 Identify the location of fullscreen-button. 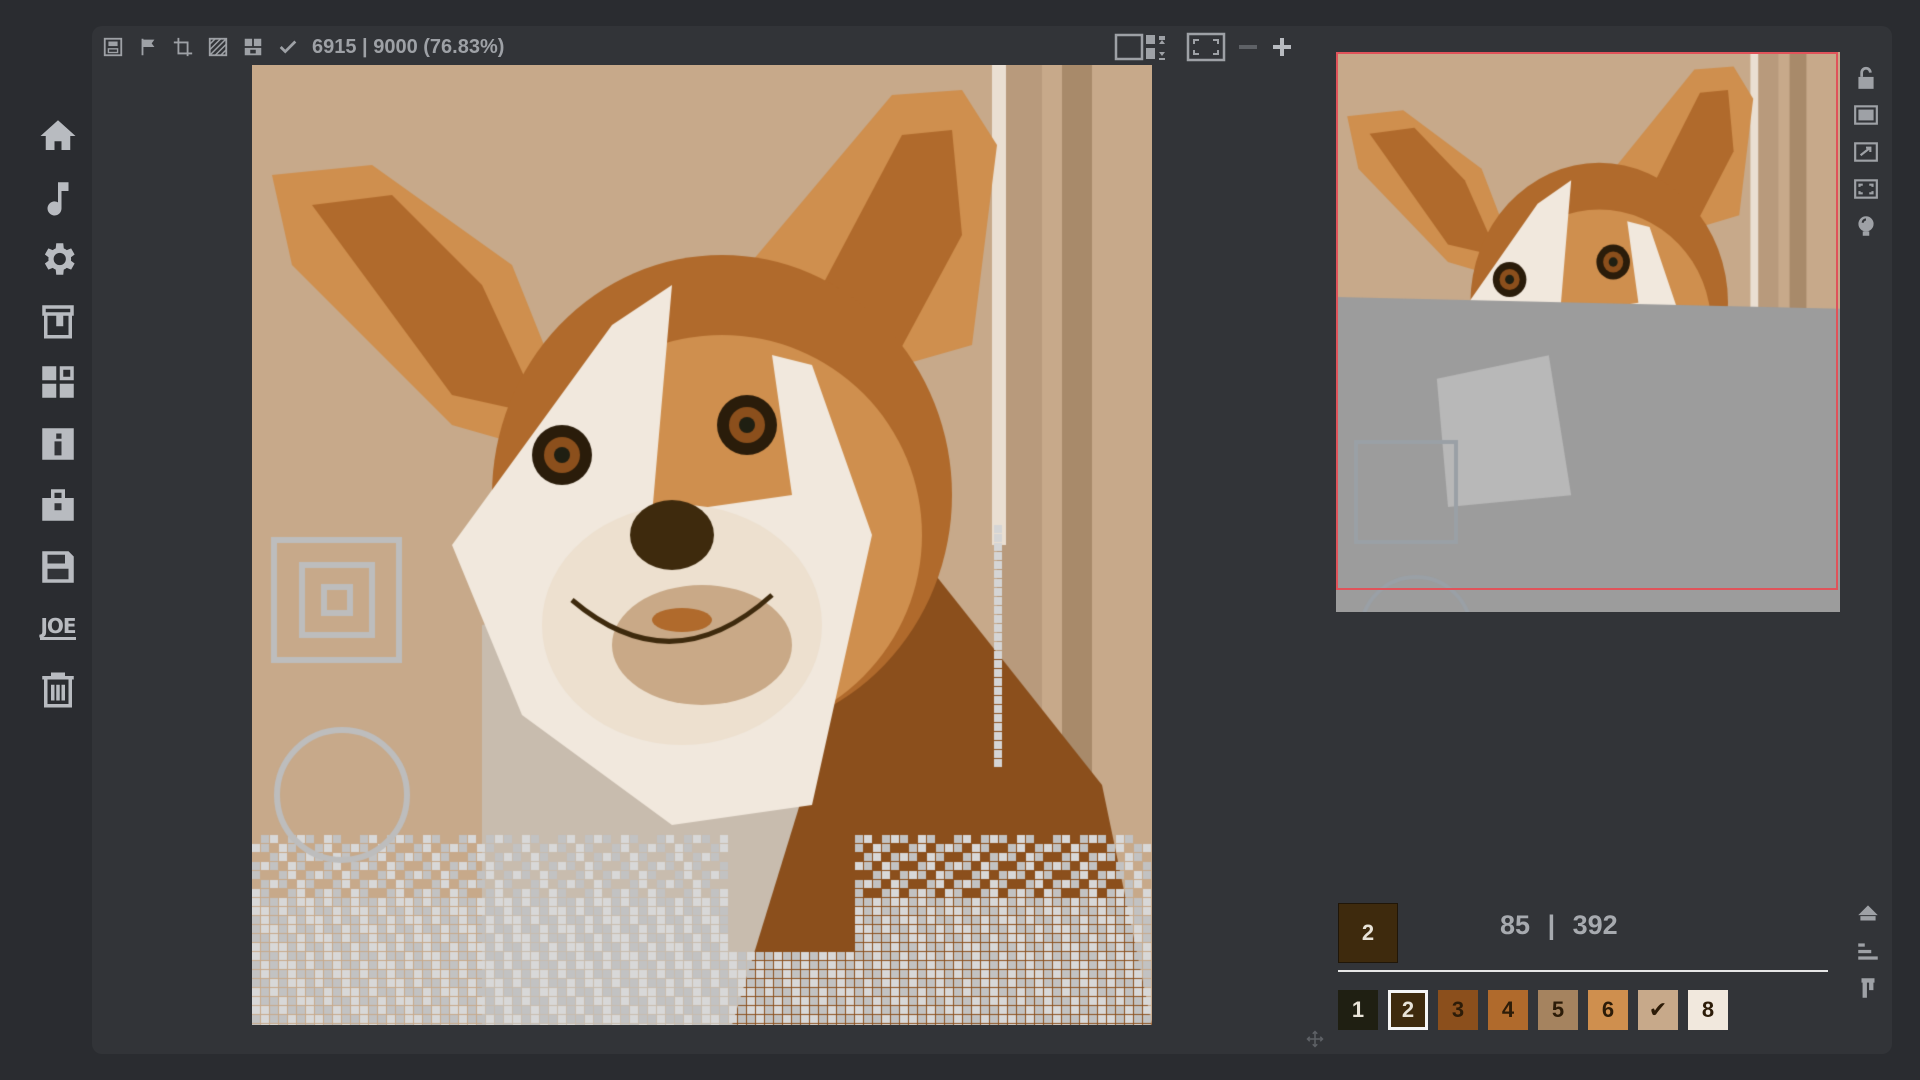
(1206, 47).